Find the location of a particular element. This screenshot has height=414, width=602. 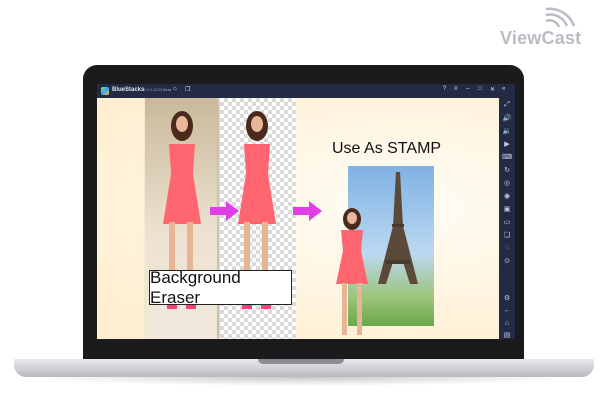

video-icon: ▶ is located at coordinates (507, 144).